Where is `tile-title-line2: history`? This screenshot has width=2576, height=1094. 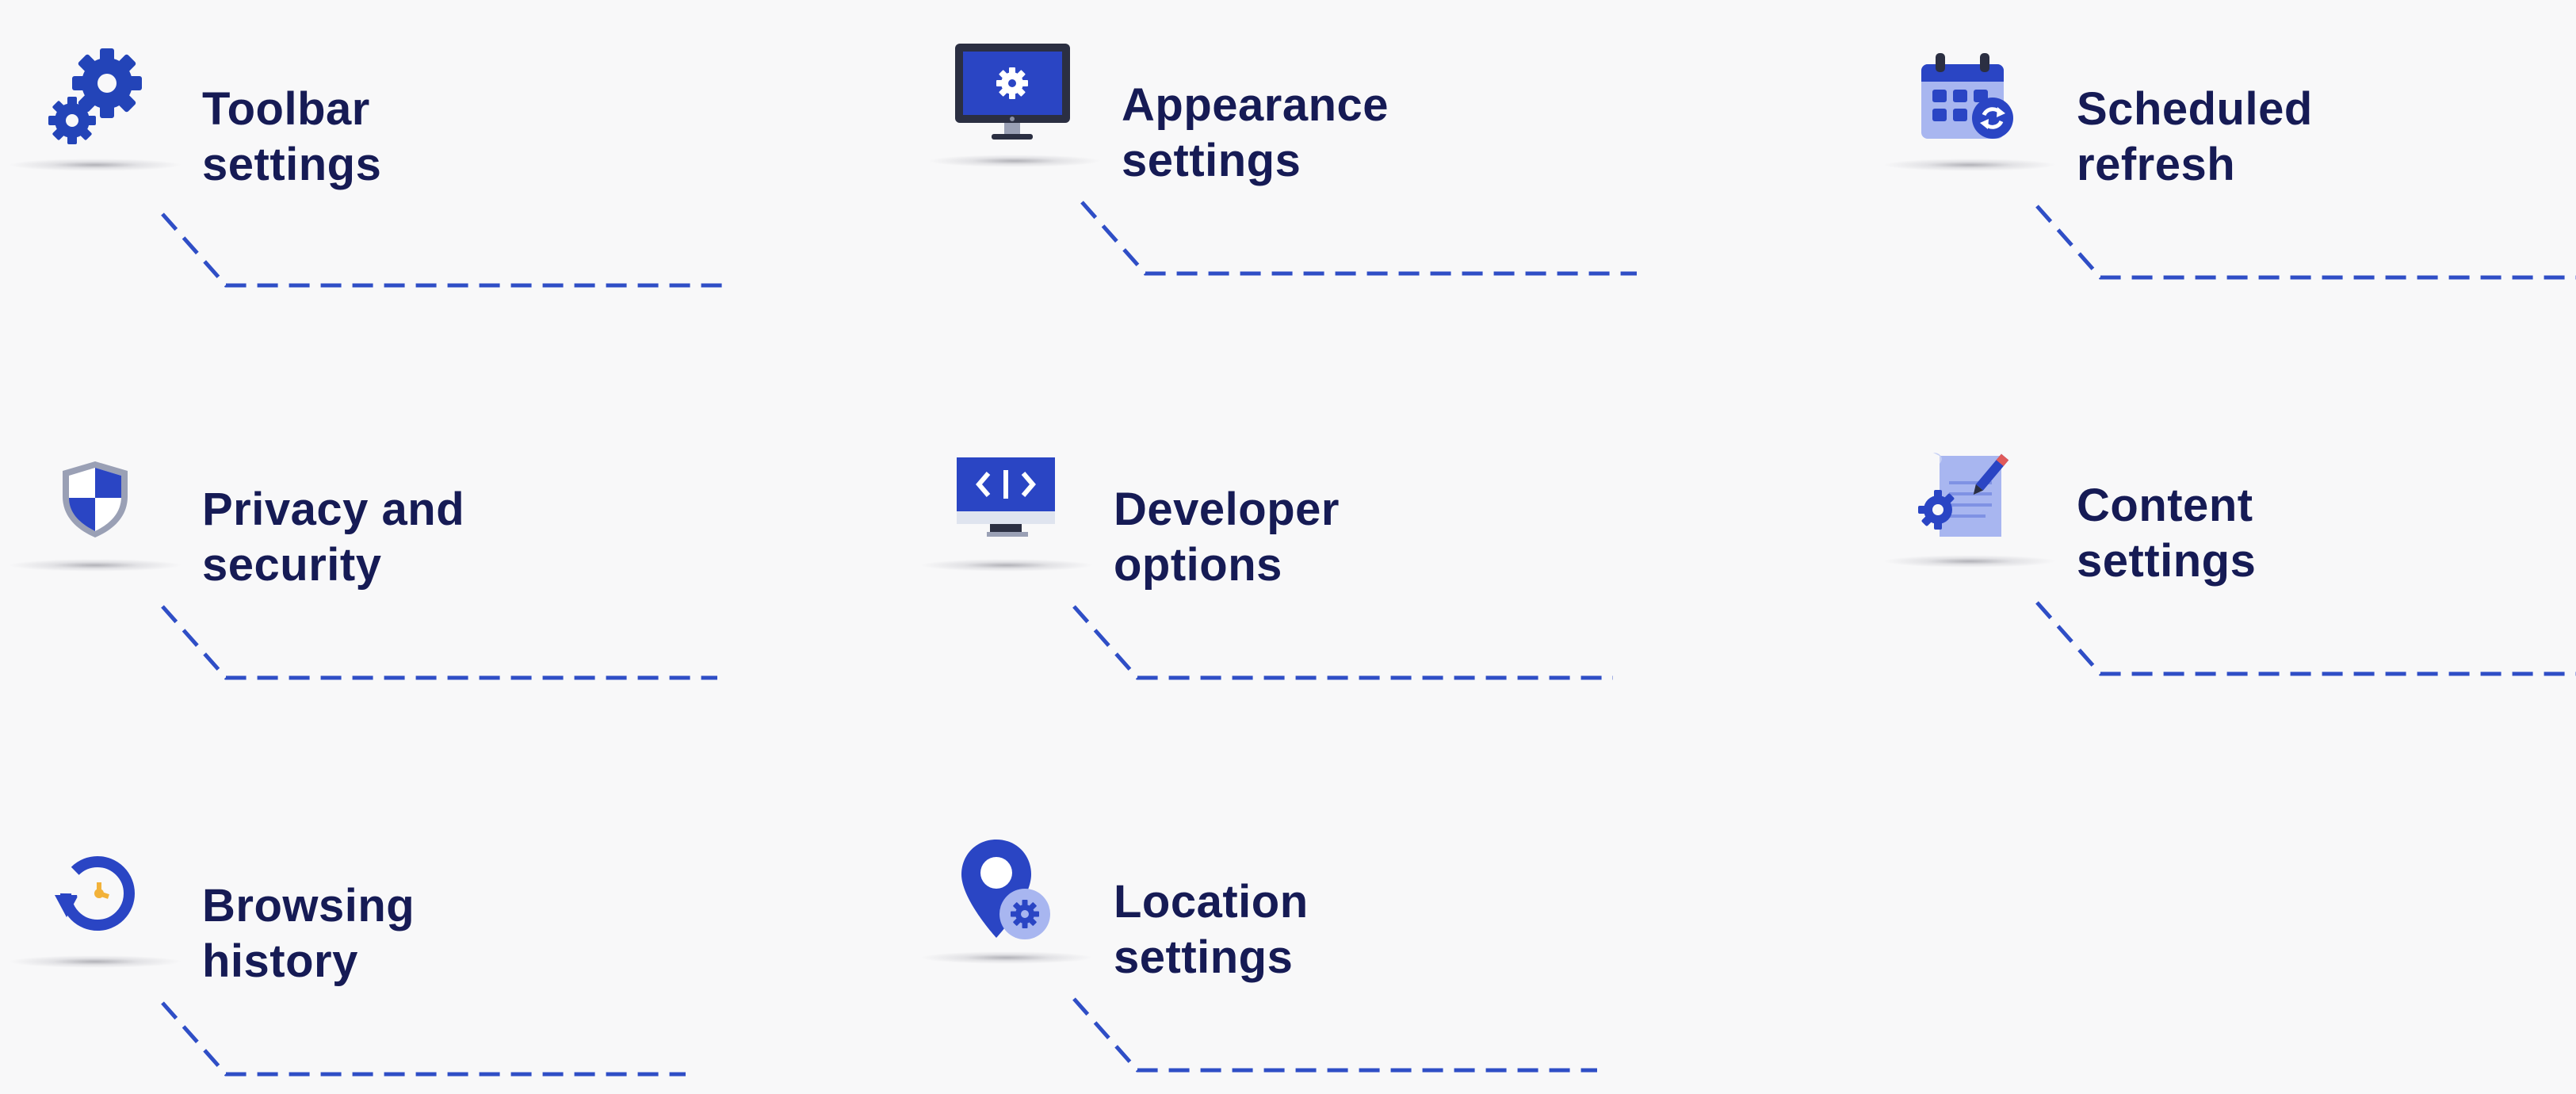
tile-title-line2: history is located at coordinates (280, 961).